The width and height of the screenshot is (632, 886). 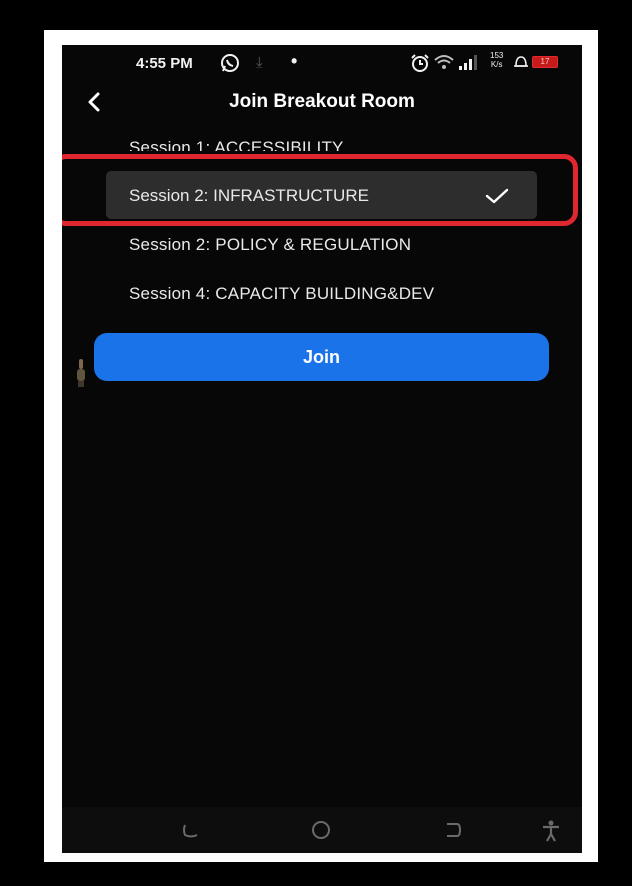 I want to click on battery-icon: 17, so click(x=545, y=62).